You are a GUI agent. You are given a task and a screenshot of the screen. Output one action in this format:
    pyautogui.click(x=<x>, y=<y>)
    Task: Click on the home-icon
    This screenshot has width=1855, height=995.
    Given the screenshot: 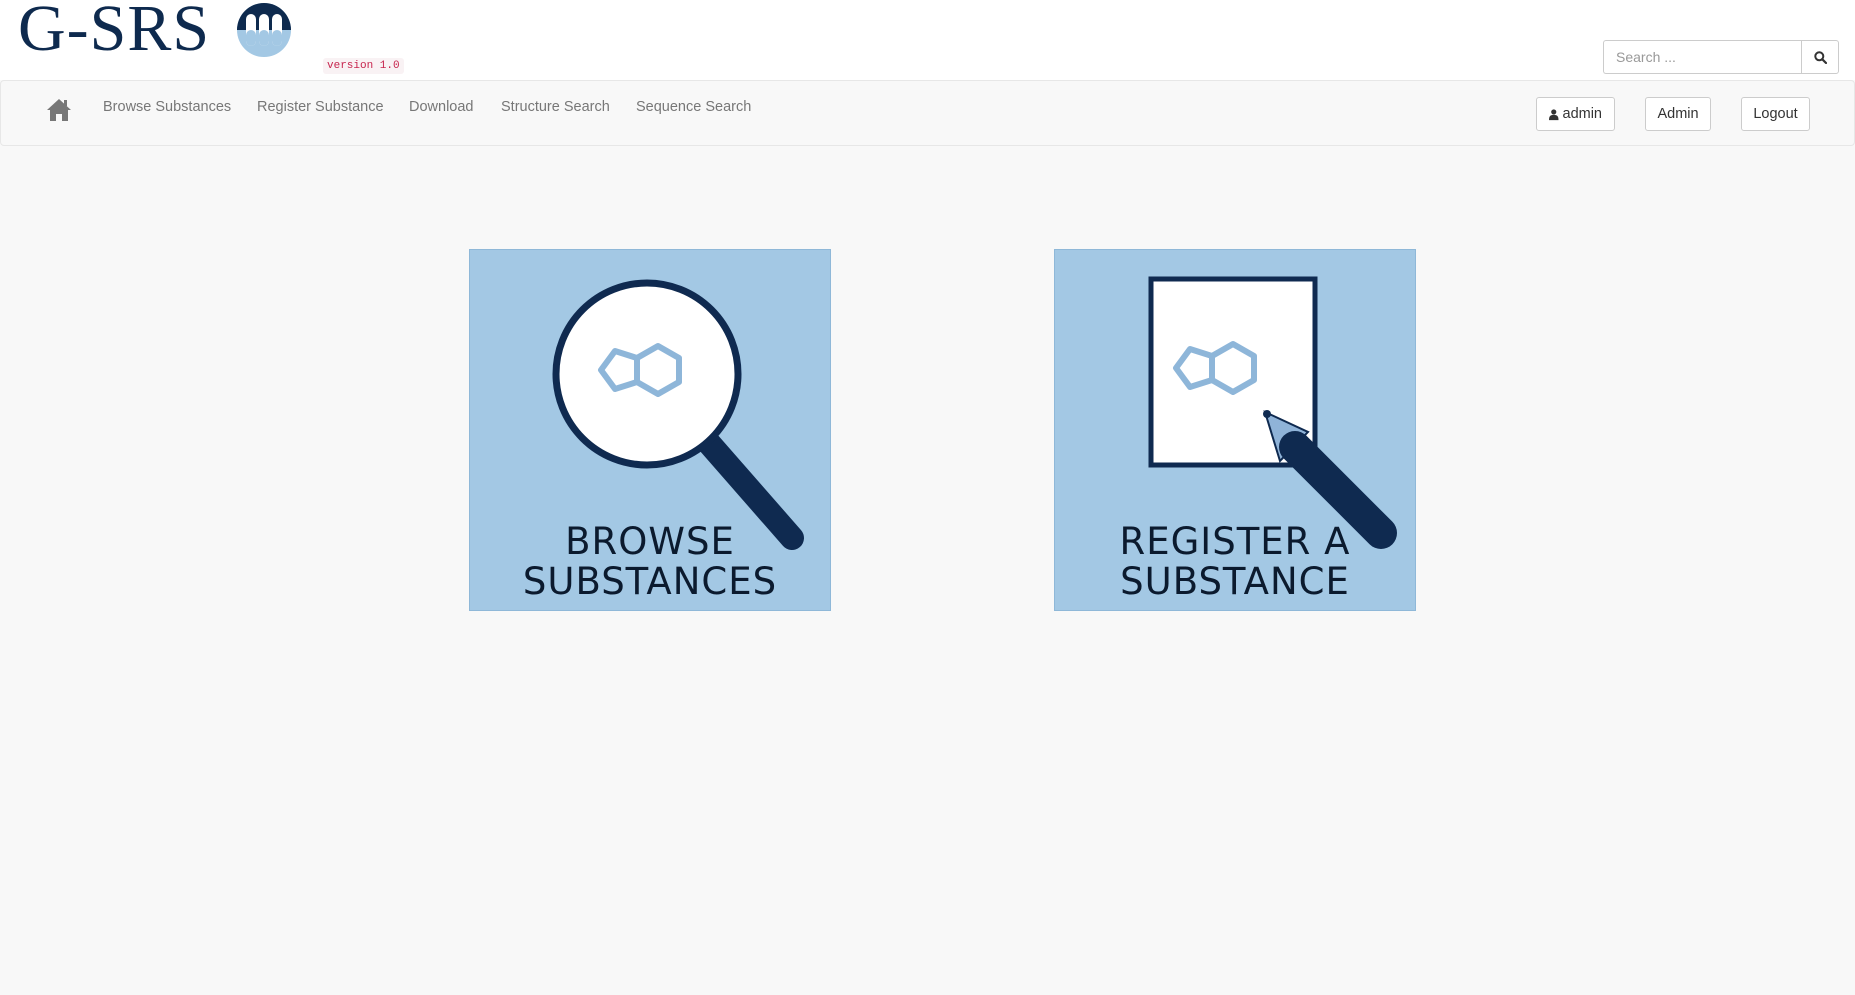 What is the action you would take?
    pyautogui.click(x=59, y=110)
    